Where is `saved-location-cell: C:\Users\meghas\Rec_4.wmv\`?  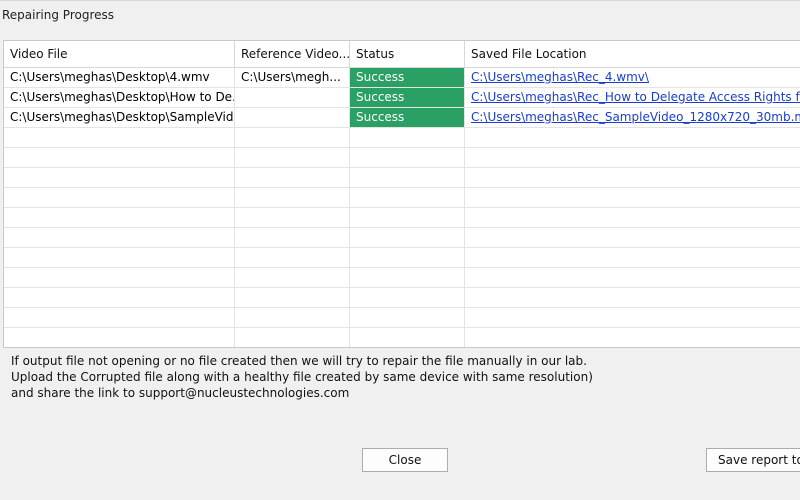
saved-location-cell: C:\Users\meghas\Rec_4.wmv\ is located at coordinates (632, 77).